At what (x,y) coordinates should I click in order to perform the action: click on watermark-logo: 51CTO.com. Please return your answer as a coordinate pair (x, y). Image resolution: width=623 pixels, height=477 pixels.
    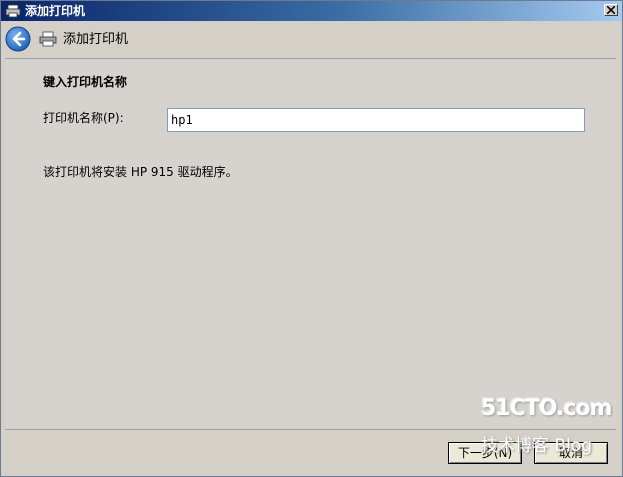
    Looking at the image, I should click on (546, 408).